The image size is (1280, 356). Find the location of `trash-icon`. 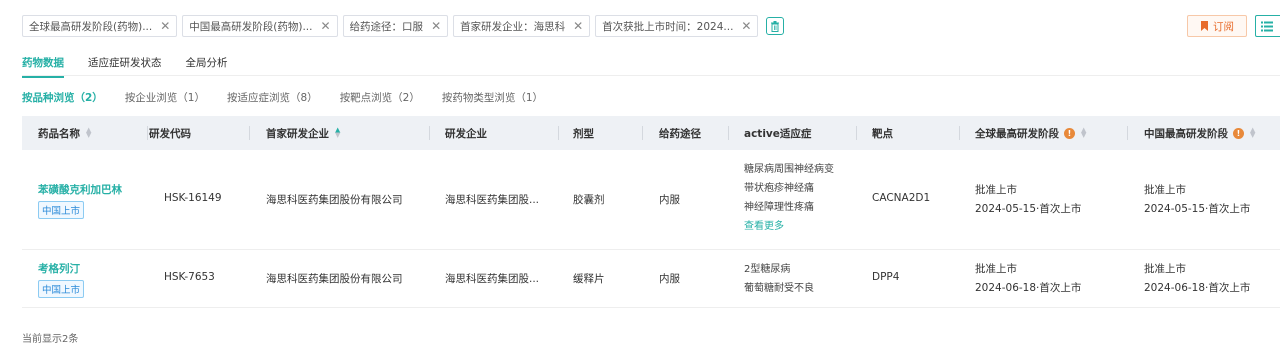

trash-icon is located at coordinates (775, 26).